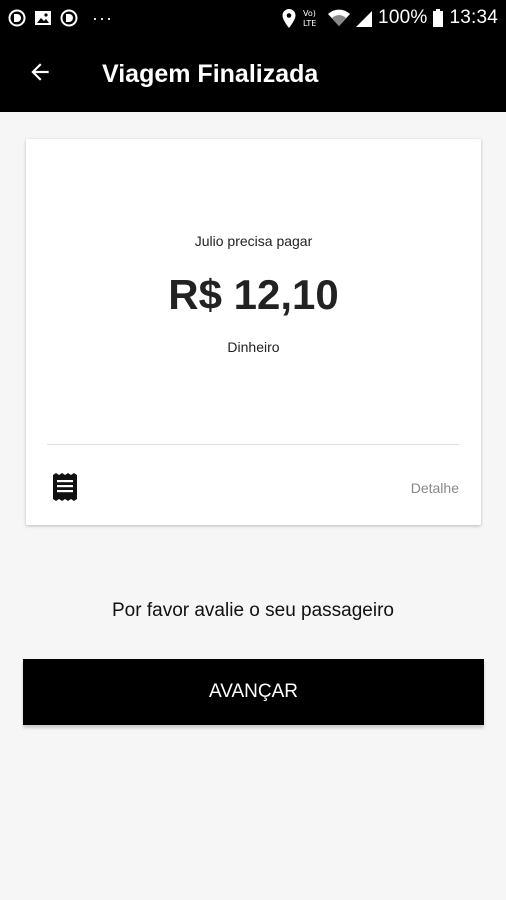  What do you see at coordinates (339, 18) in the screenshot?
I see `wifi-icon` at bounding box center [339, 18].